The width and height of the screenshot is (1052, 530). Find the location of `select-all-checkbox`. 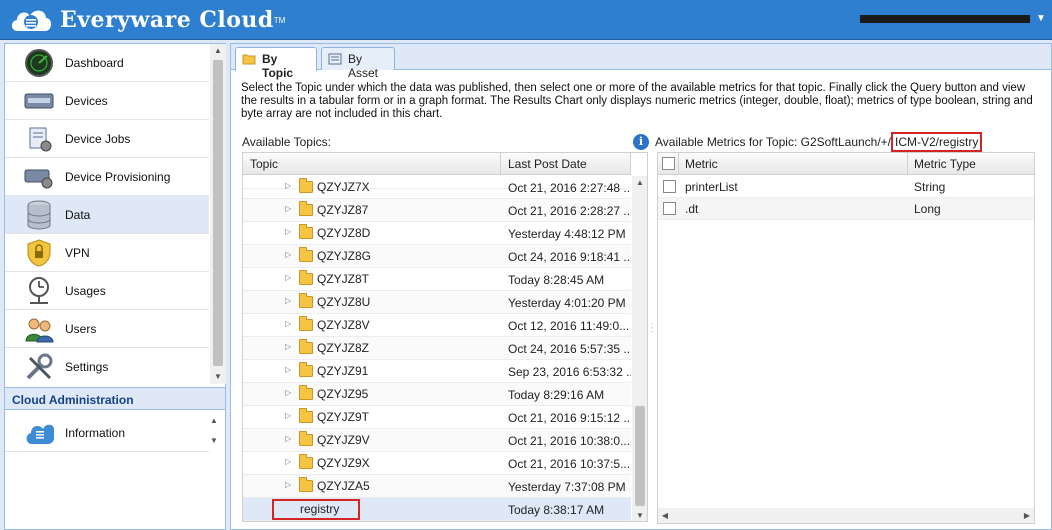

select-all-checkbox is located at coordinates (668, 163).